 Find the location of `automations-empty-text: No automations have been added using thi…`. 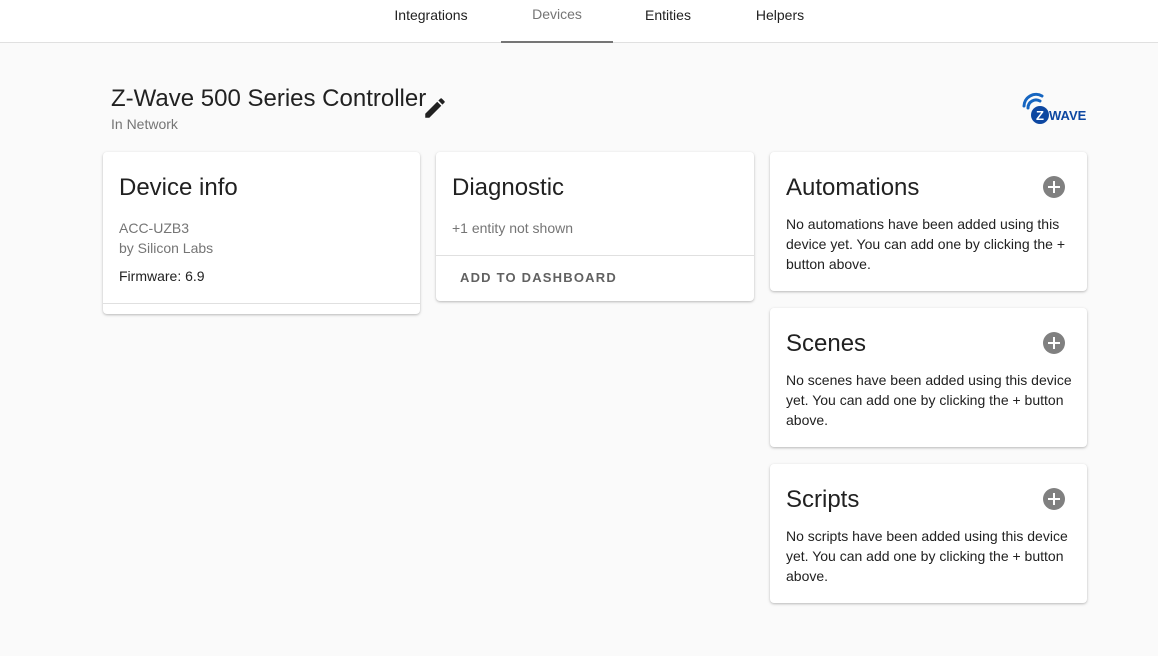

automations-empty-text: No automations have been added using thi… is located at coordinates (926, 244).